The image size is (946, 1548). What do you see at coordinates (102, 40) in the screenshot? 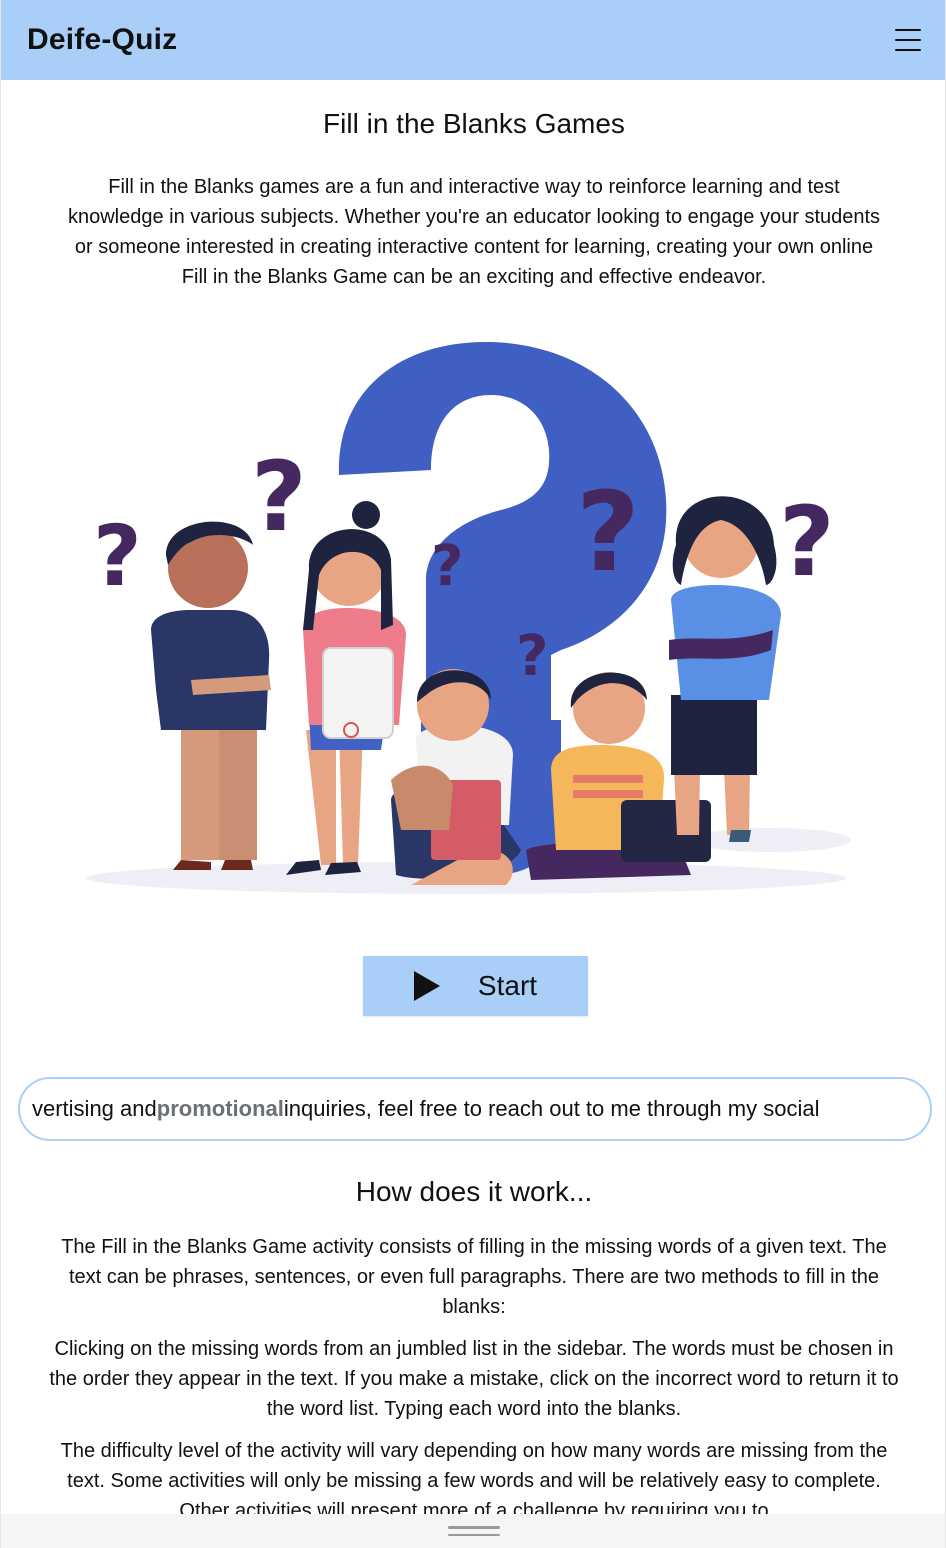
I see `brand-logo: Deife-Quiz` at bounding box center [102, 40].